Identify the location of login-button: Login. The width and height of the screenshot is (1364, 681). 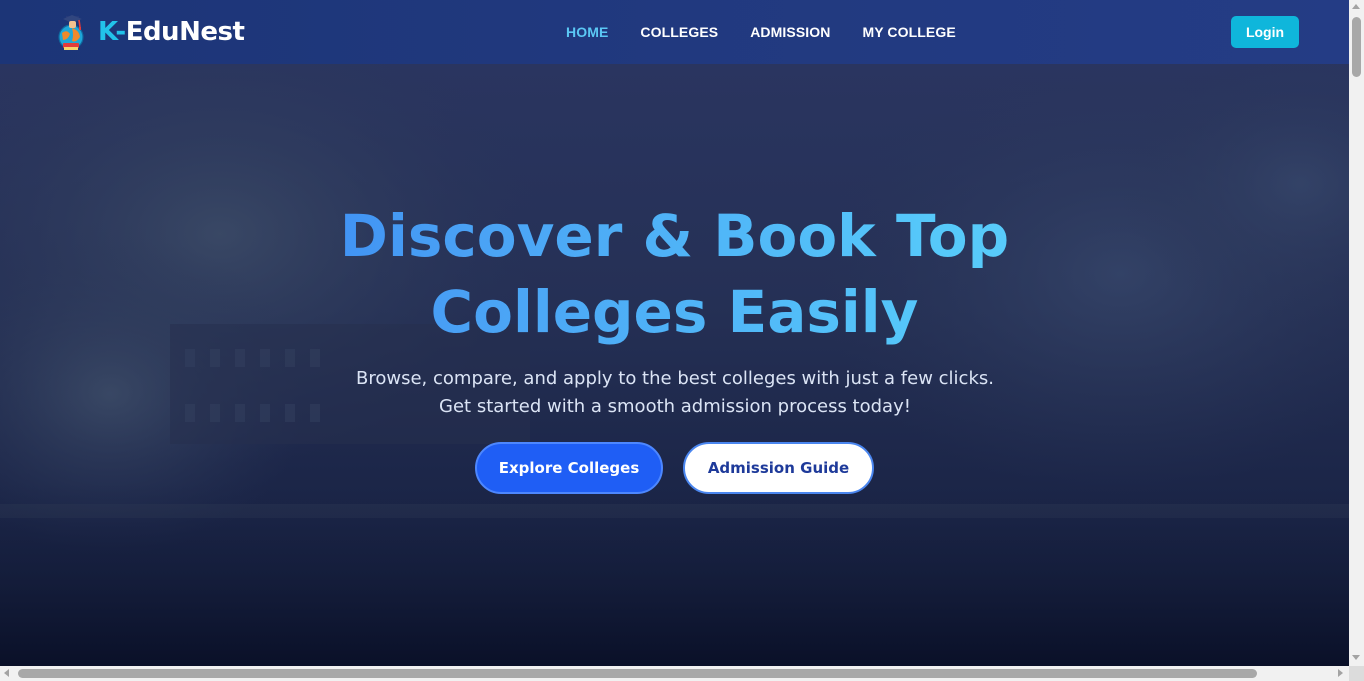
(1265, 32).